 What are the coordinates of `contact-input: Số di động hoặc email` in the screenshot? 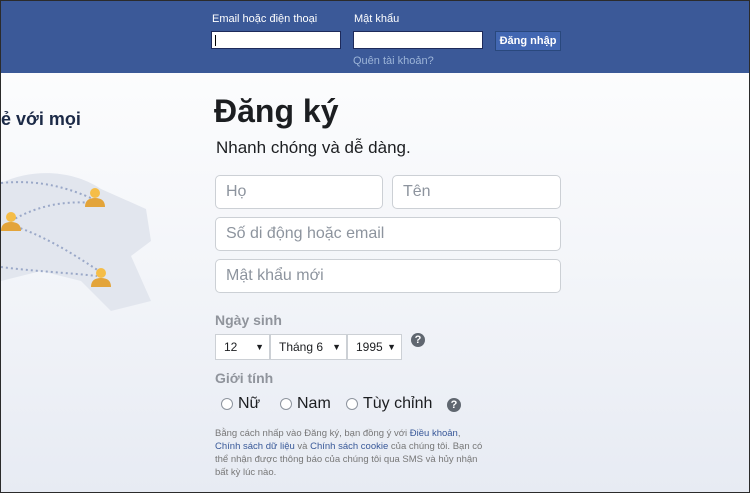 It's located at (388, 234).